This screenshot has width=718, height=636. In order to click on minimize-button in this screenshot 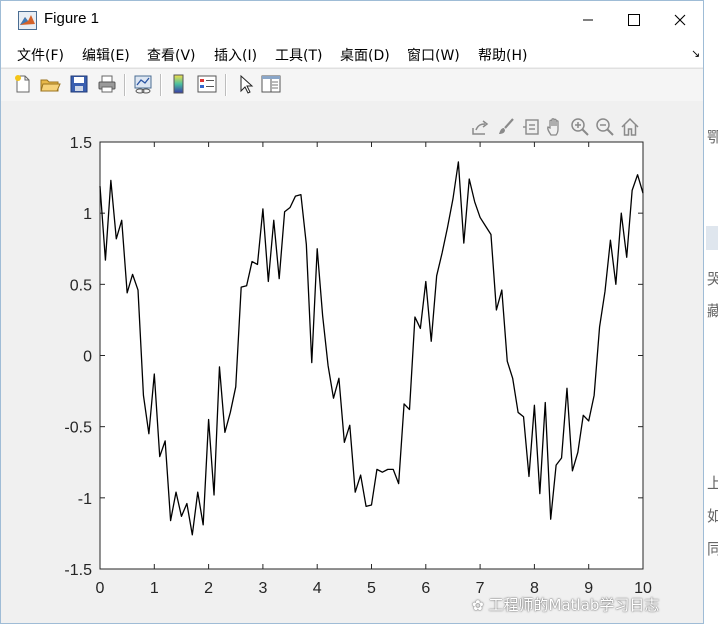, I will do `click(588, 20)`.